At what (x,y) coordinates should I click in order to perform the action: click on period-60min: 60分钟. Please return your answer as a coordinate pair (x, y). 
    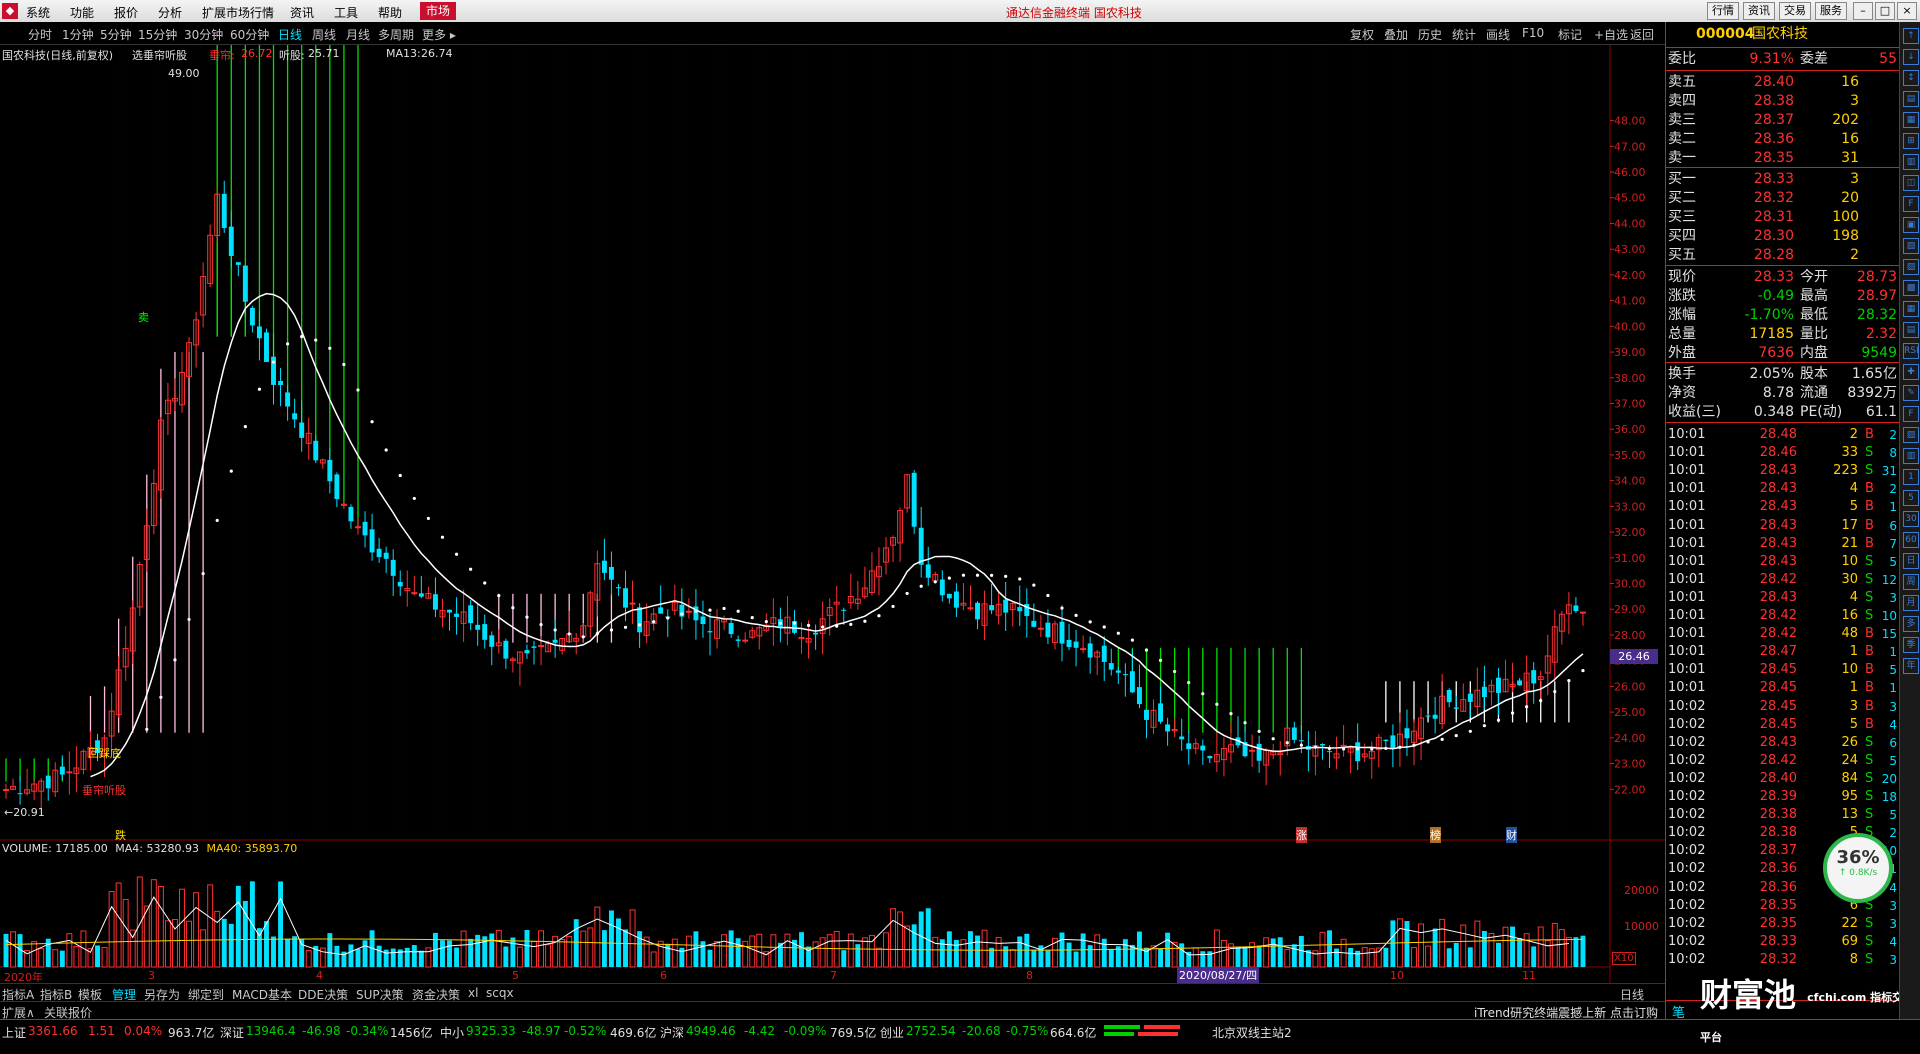
    Looking at the image, I should click on (249, 34).